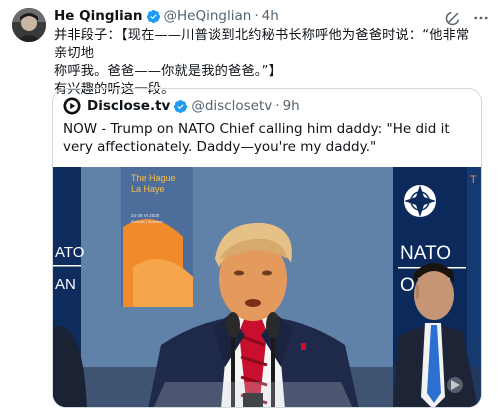 This screenshot has height=416, width=500. I want to click on nato-right-line1: NATO, so click(425, 253).